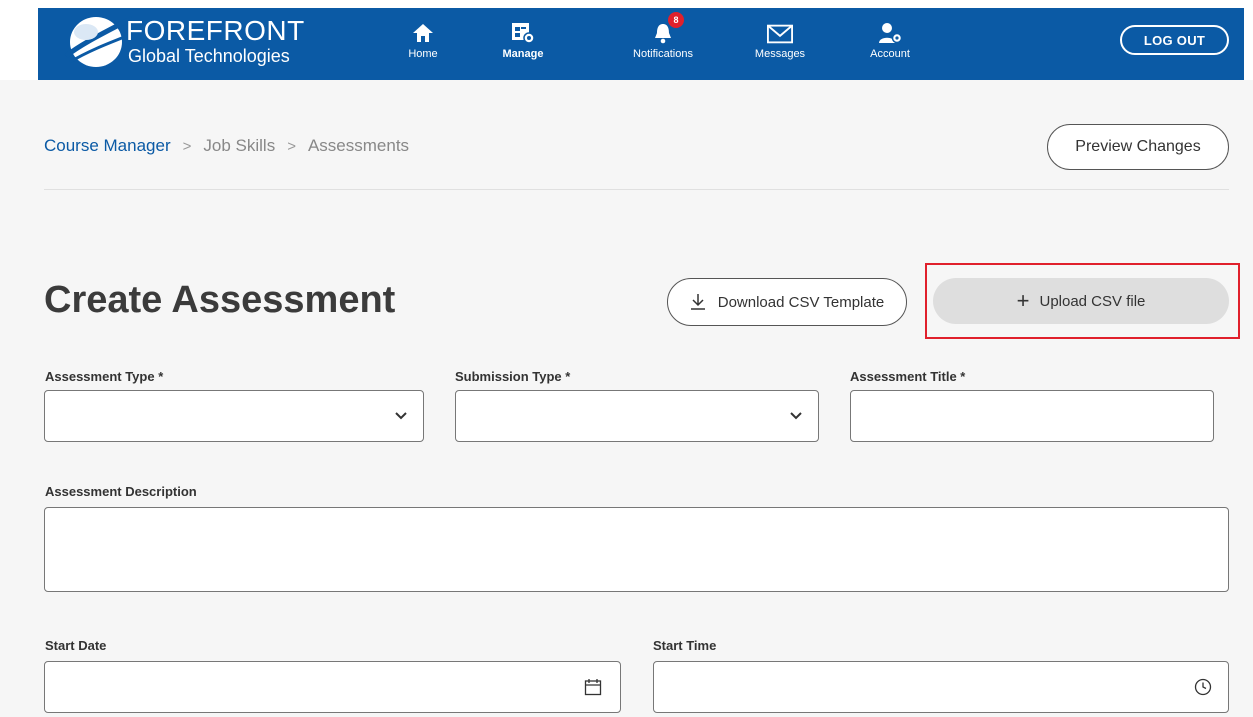 The image size is (1253, 717). I want to click on breadcrumb-assessments: Assessments, so click(358, 145).